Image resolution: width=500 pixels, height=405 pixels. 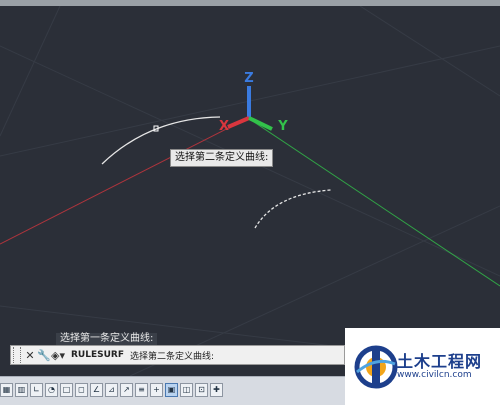 I want to click on workspace-icon: ✚, so click(x=216, y=390).